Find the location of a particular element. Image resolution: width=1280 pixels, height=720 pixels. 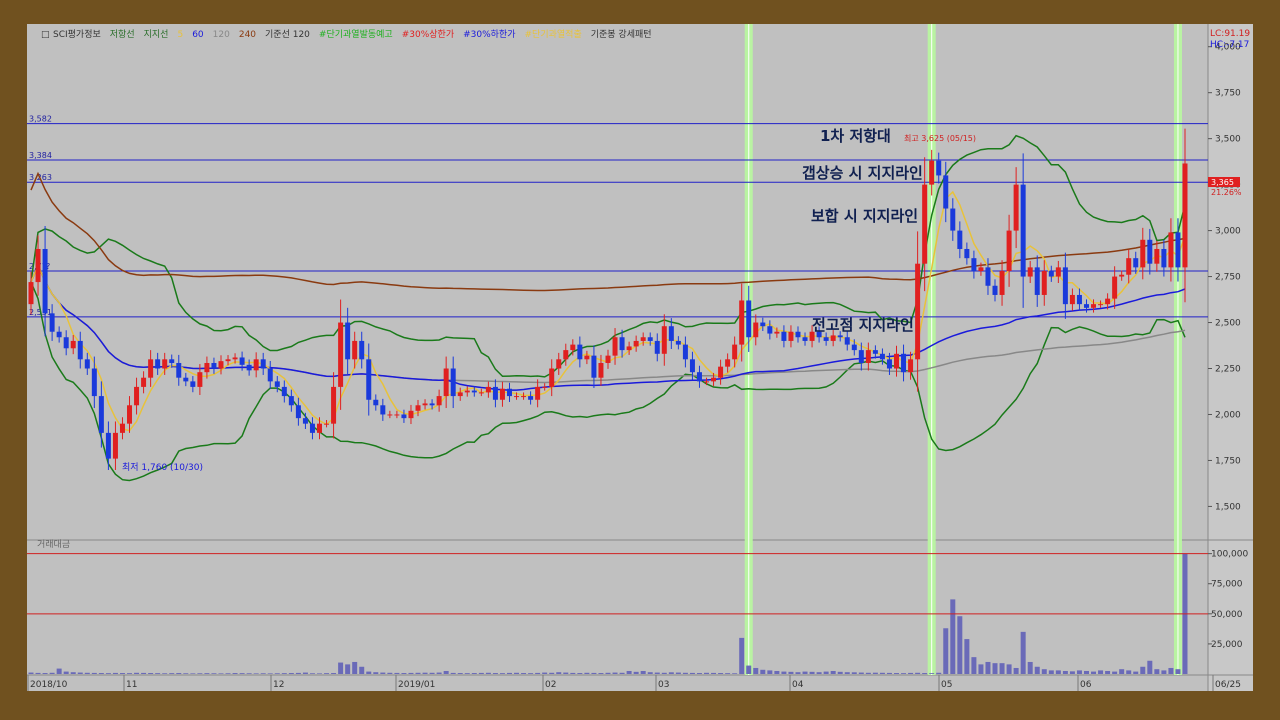

level-label: 3,384 is located at coordinates (40, 155).